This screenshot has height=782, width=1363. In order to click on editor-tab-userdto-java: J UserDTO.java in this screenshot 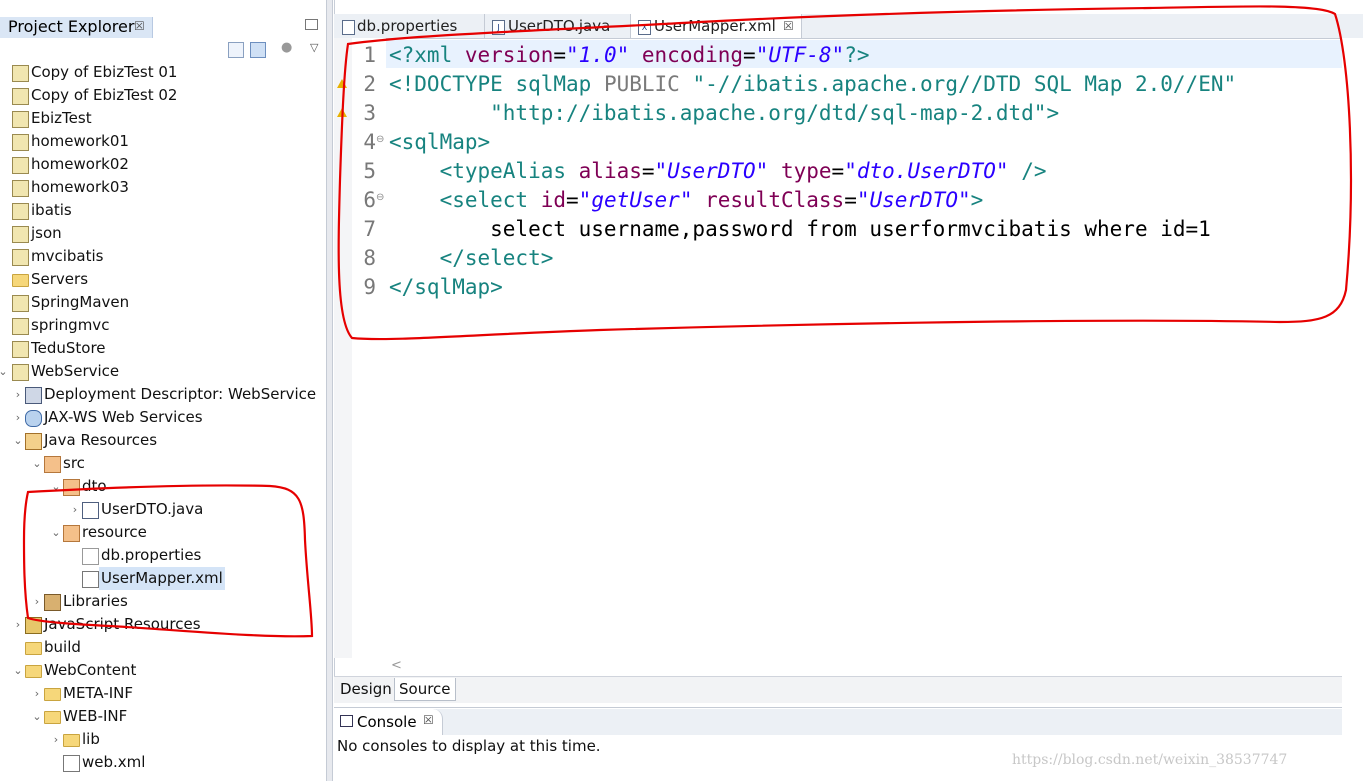, I will do `click(558, 26)`.